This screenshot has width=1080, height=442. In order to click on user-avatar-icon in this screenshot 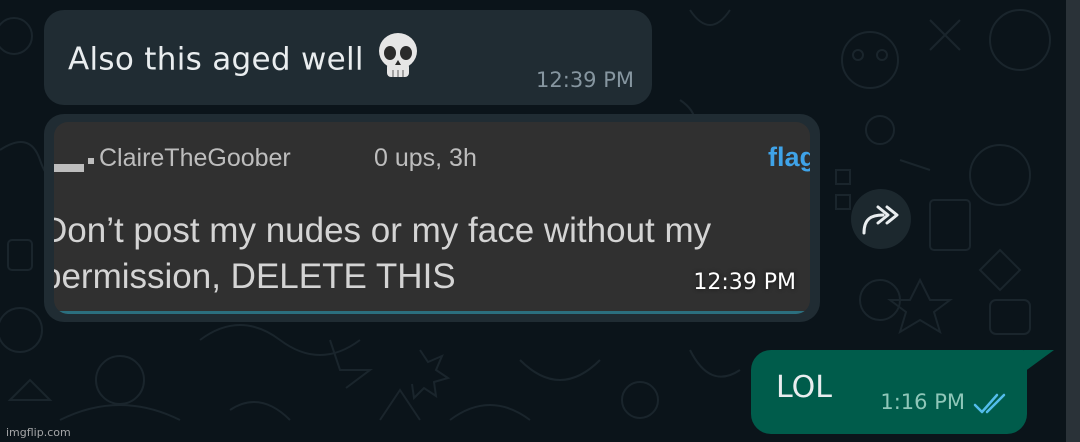, I will do `click(69, 168)`.